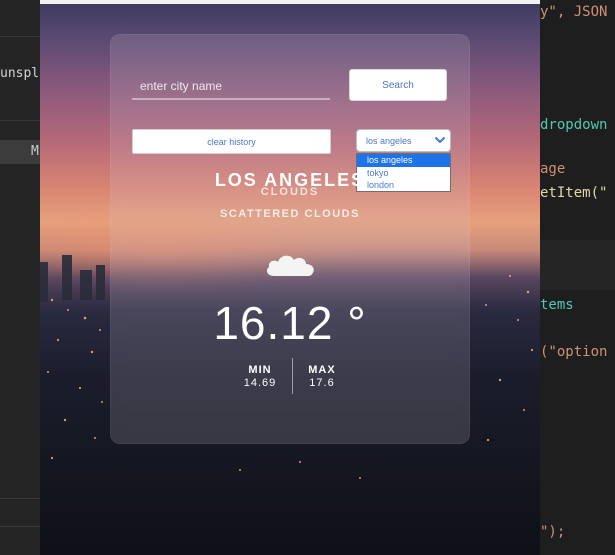 The image size is (615, 555). I want to click on select-value: los angeles, so click(389, 140).